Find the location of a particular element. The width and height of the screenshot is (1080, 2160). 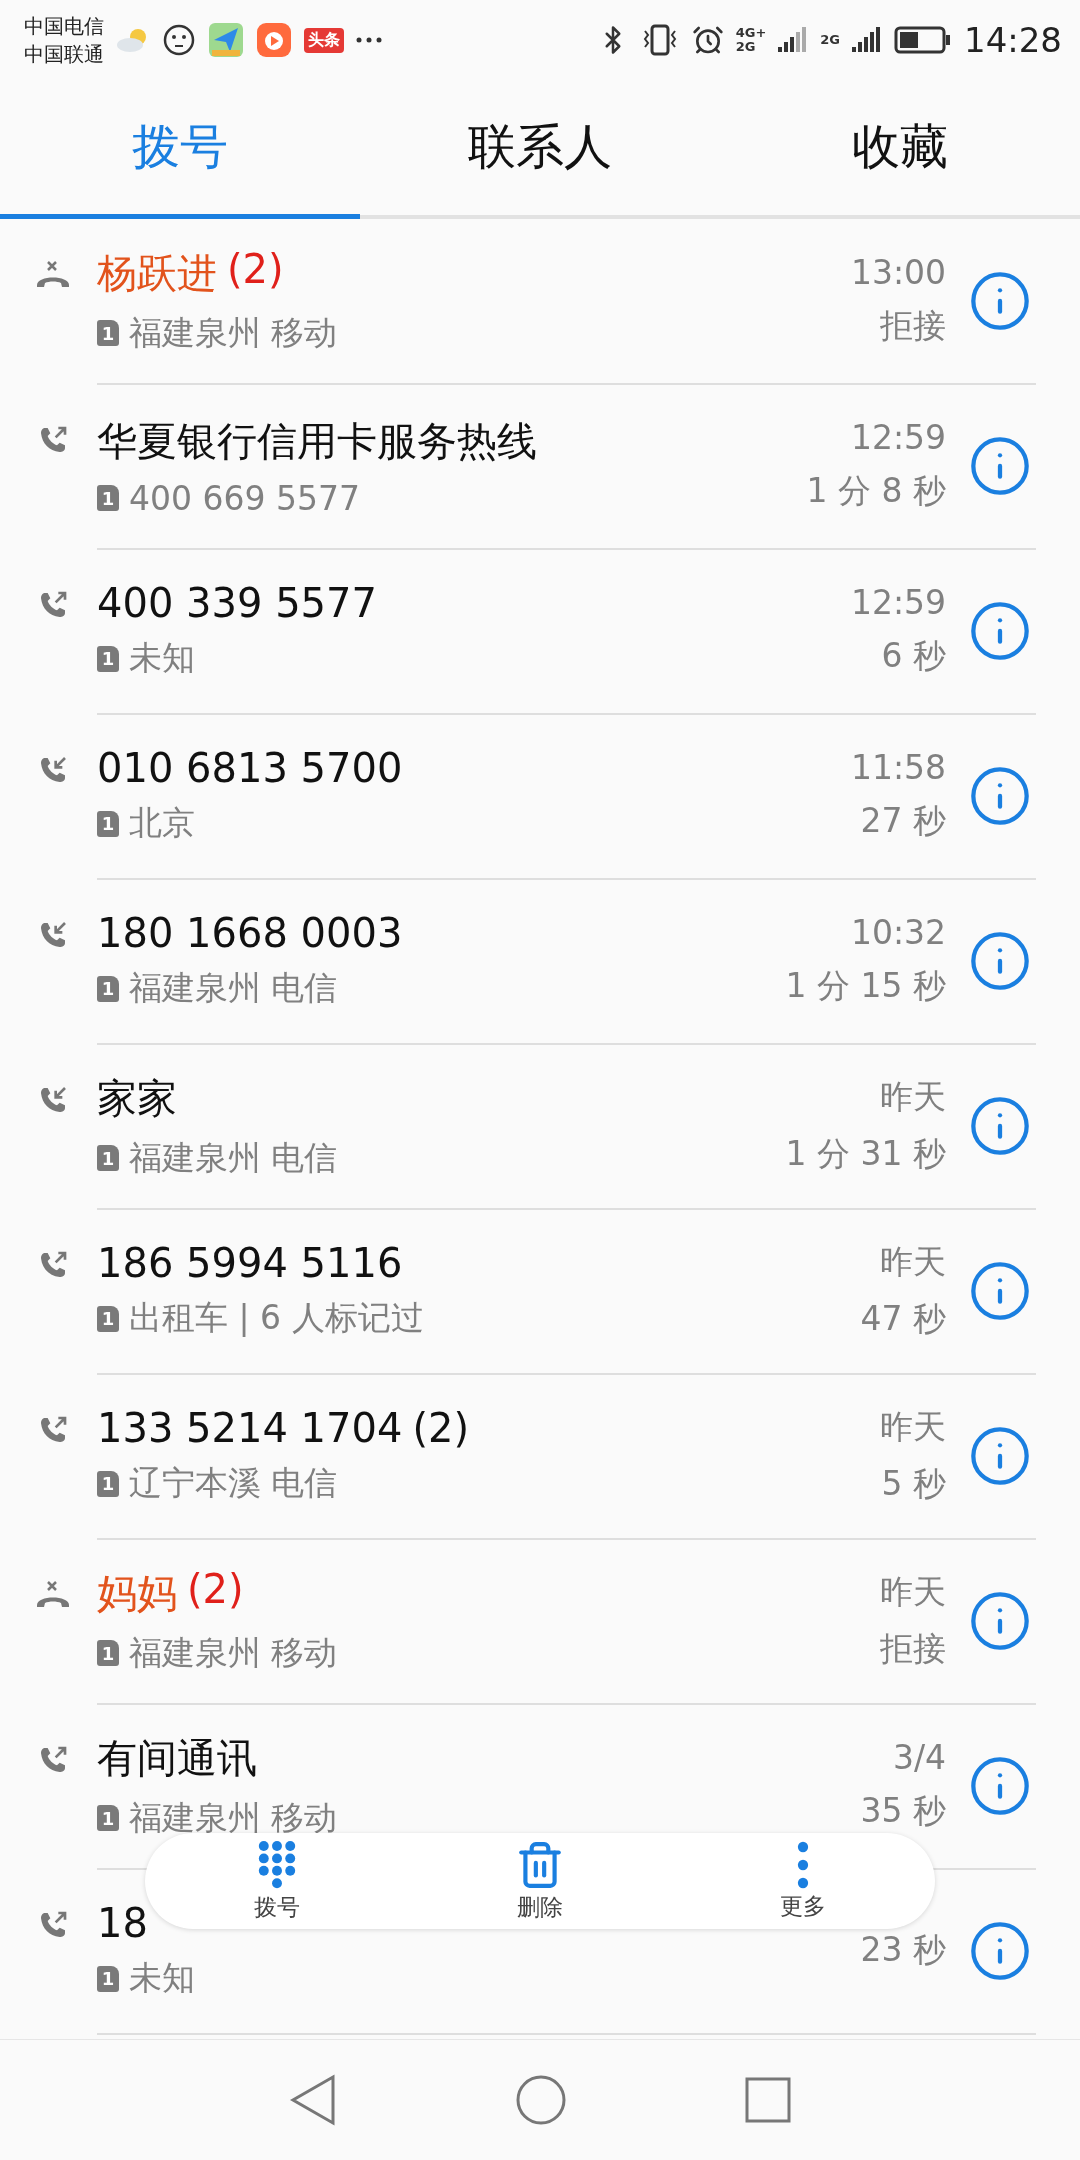

caller-name: 杨跃进 is located at coordinates (157, 273).